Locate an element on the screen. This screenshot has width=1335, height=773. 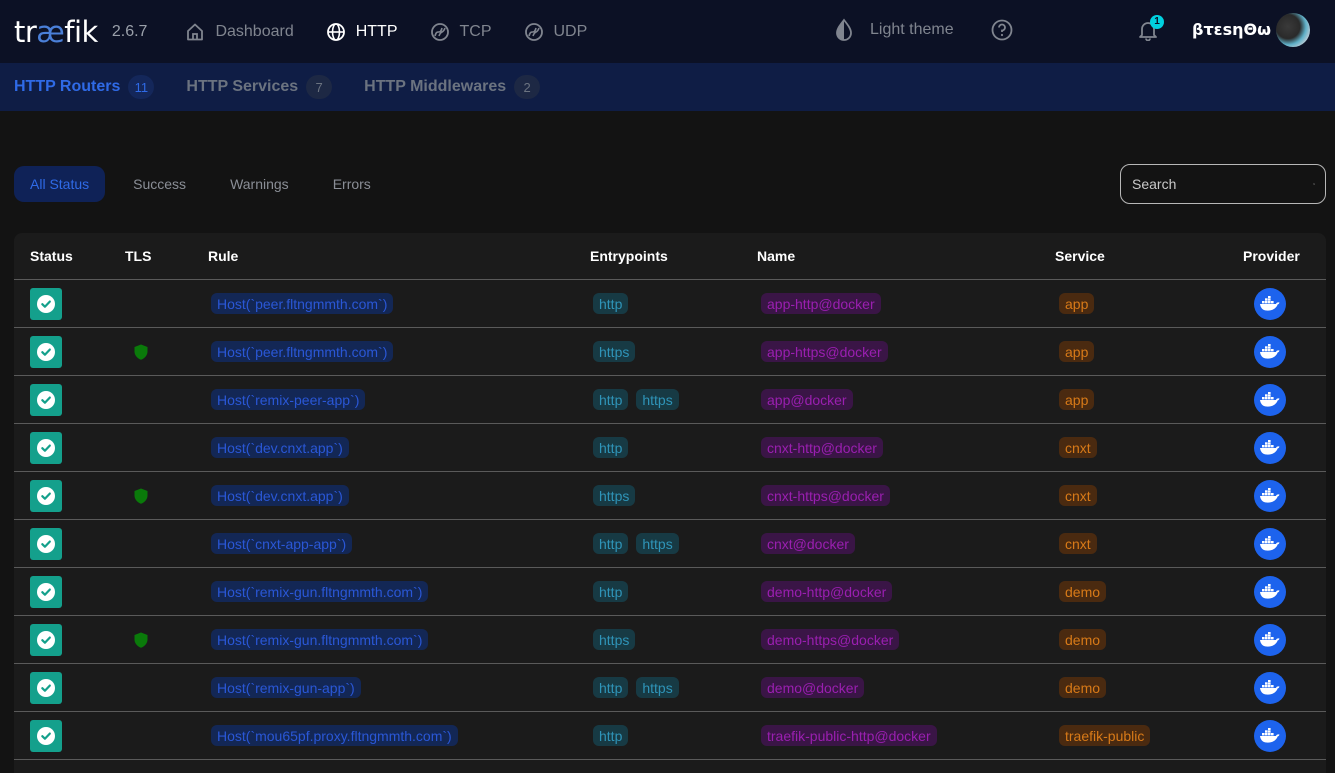
name-cell: app@docker is located at coordinates (811, 399).